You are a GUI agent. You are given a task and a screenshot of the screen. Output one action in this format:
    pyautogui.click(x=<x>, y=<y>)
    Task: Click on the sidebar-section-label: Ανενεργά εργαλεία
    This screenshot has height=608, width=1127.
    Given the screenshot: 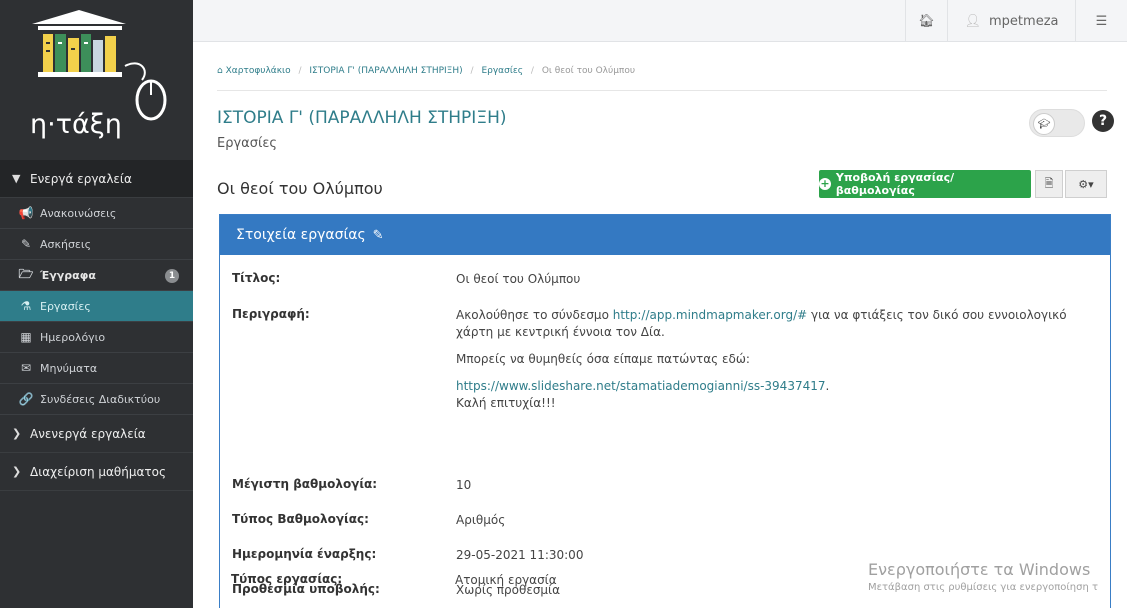 What is the action you would take?
    pyautogui.click(x=88, y=433)
    